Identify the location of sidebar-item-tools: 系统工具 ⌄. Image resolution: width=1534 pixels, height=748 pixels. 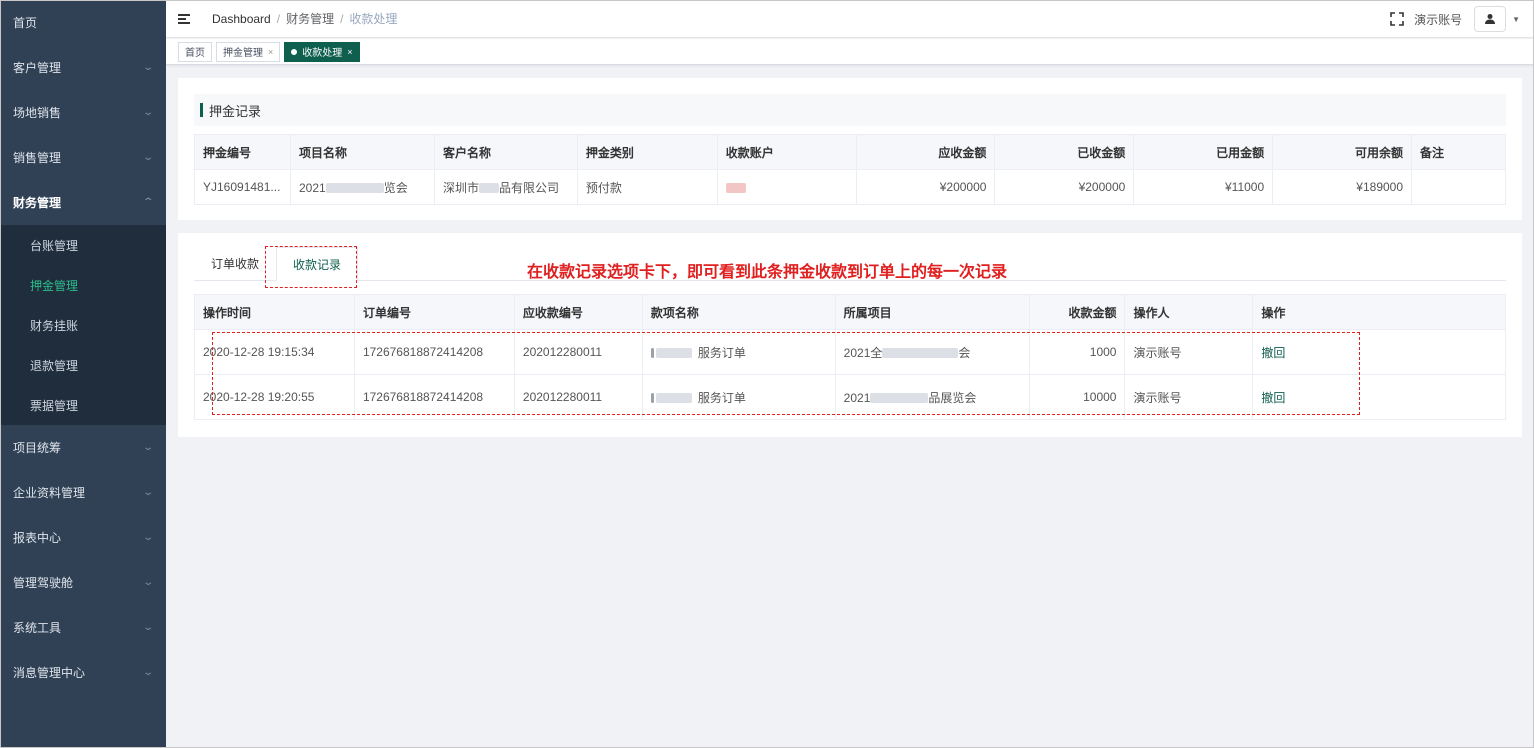
(83, 627).